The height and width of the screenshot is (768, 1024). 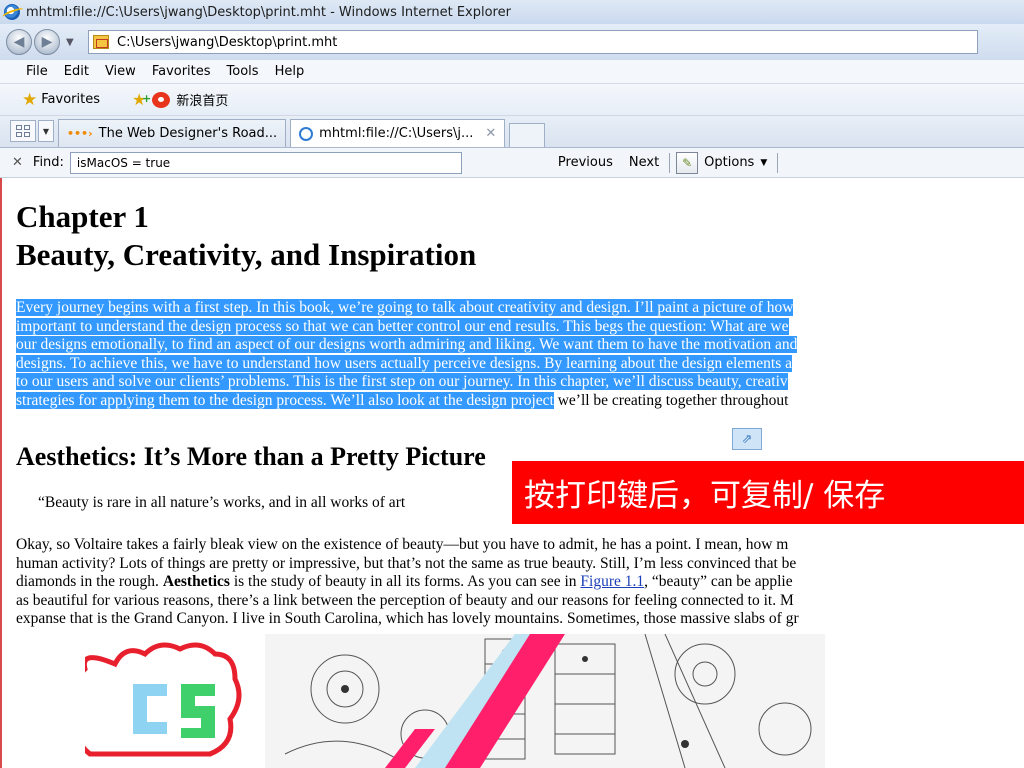 I want to click on weibo-icon, so click(x=161, y=99).